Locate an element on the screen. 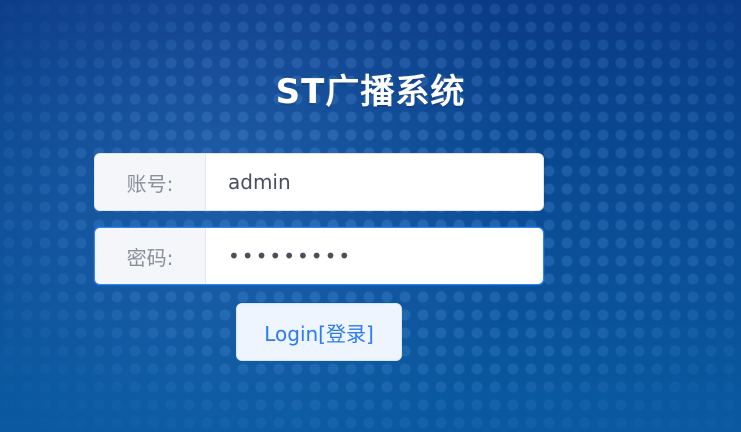  username-label: 账号: is located at coordinates (150, 182).